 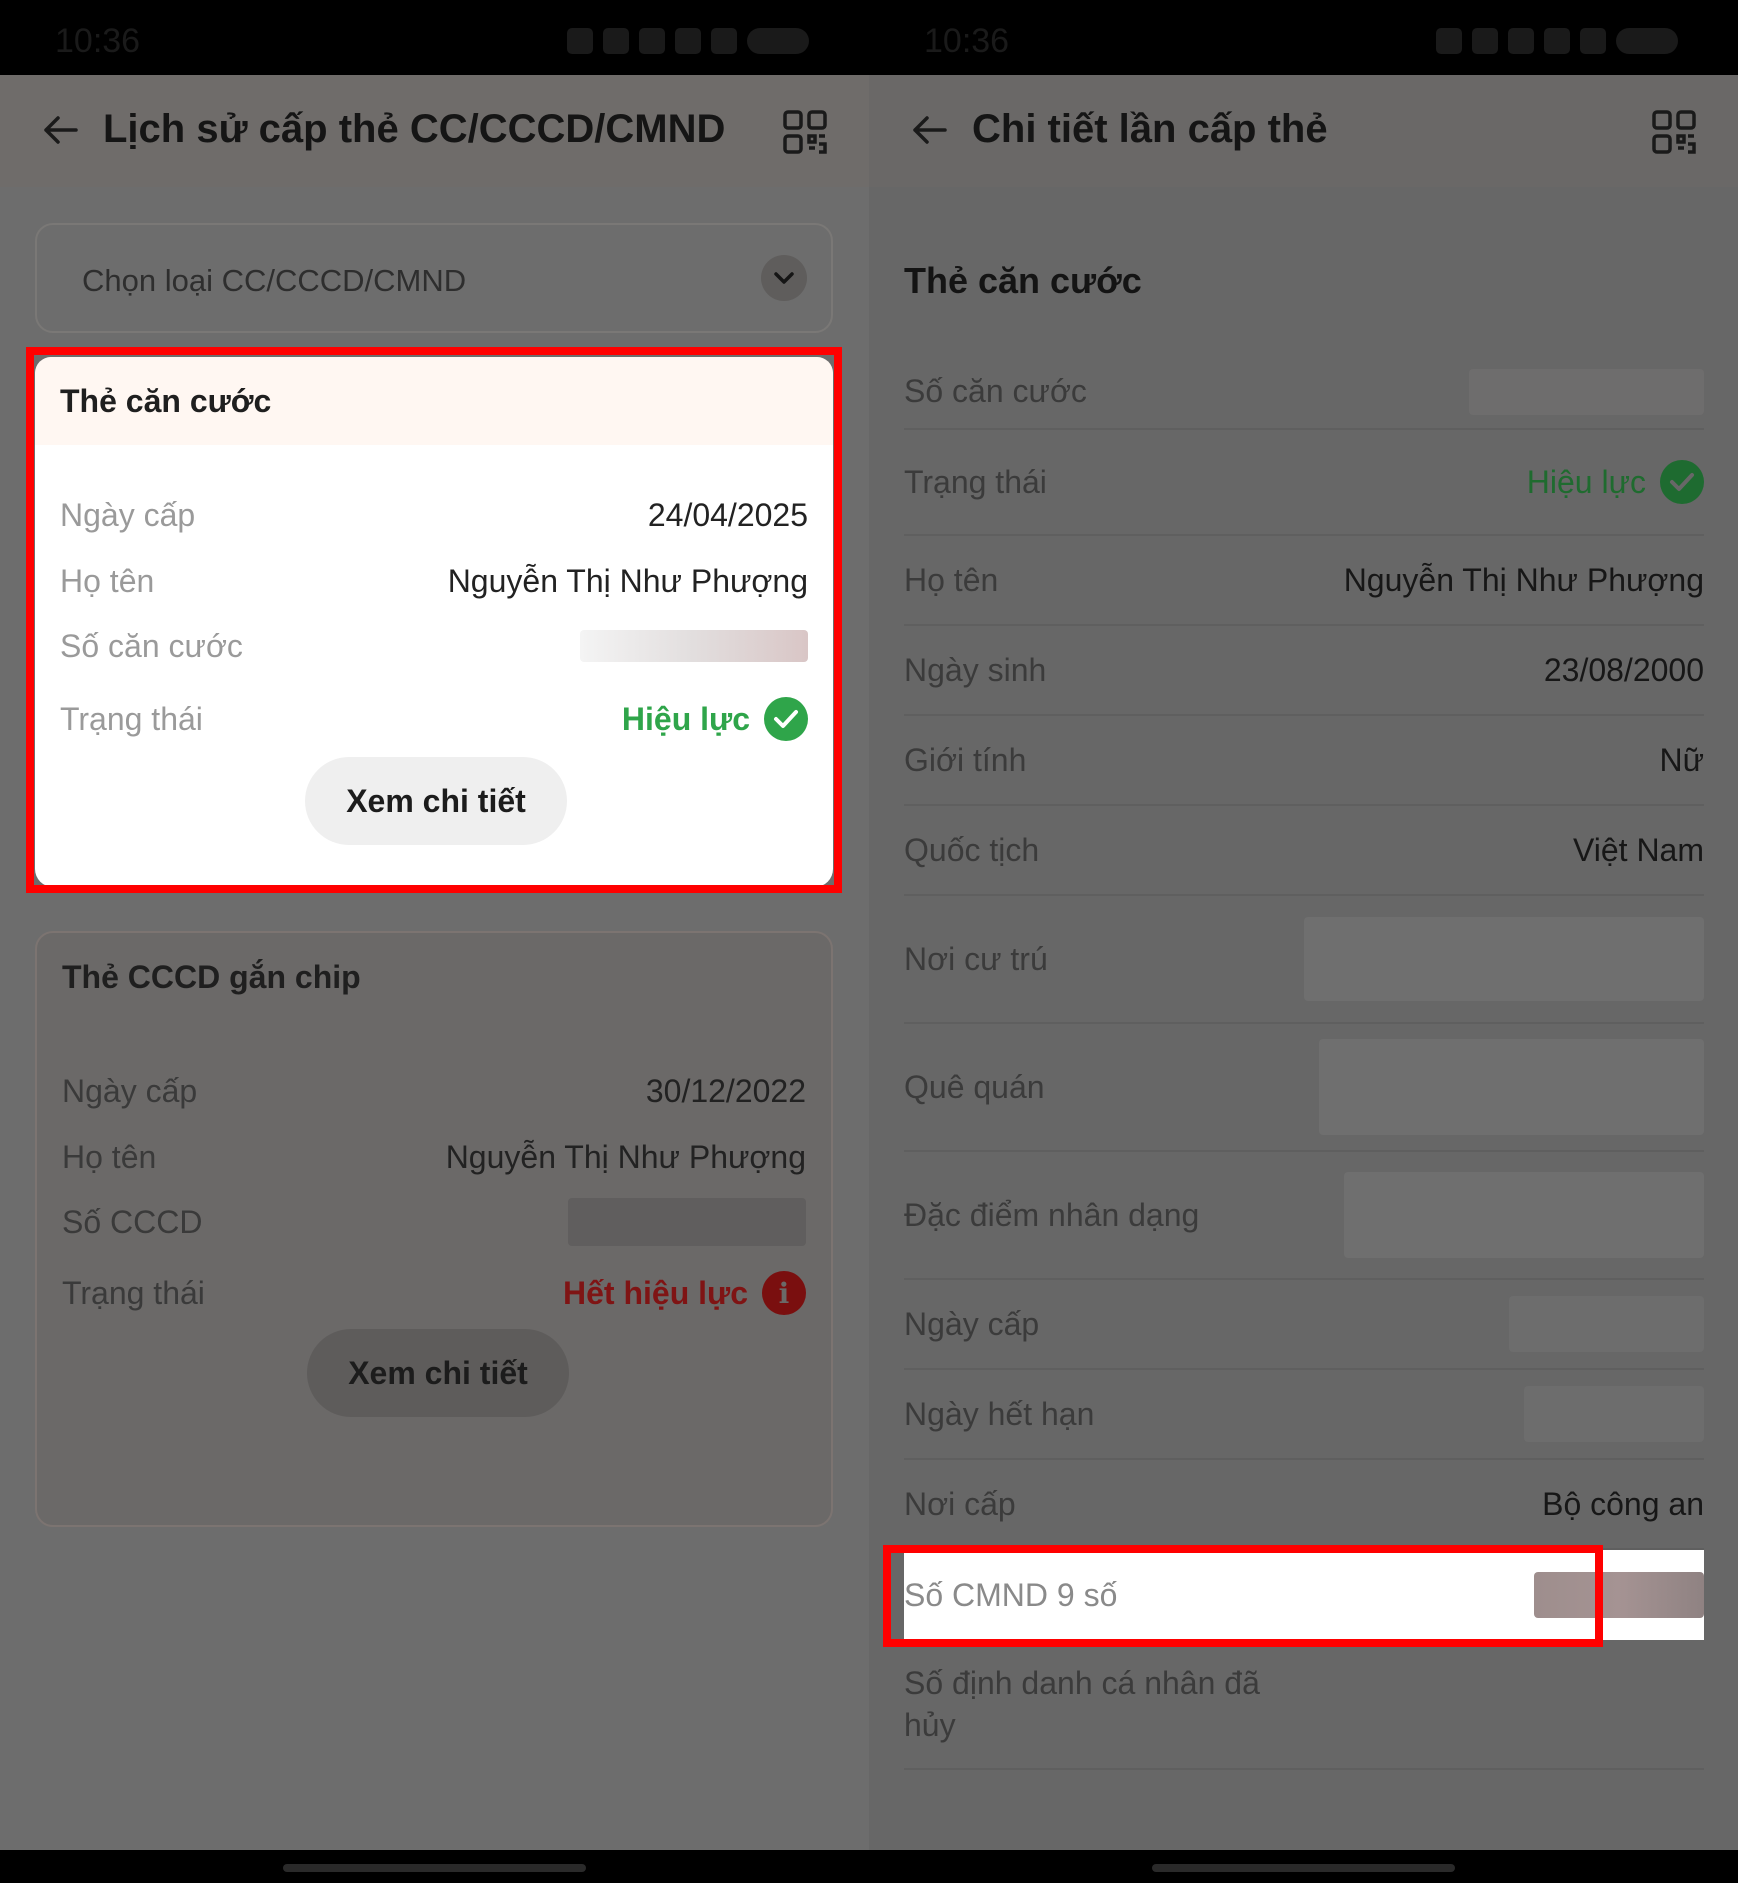 I want to click on row-label: Số định danh cá nhân đã hủy, so click(x=1082, y=1704).